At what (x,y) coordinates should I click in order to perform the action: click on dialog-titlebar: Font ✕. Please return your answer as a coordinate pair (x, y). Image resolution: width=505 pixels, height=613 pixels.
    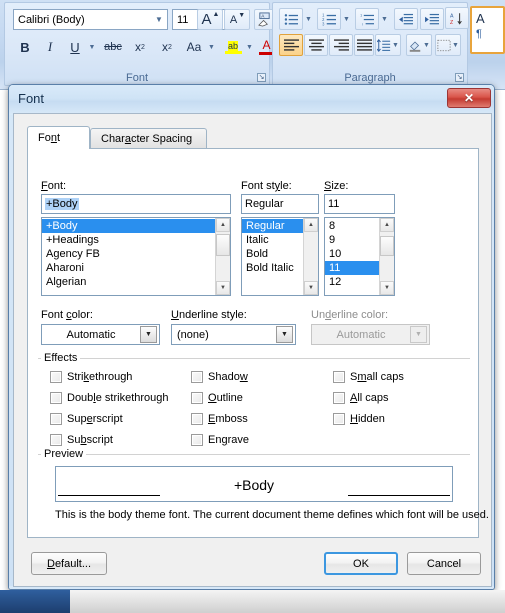
    Looking at the image, I should click on (251, 100).